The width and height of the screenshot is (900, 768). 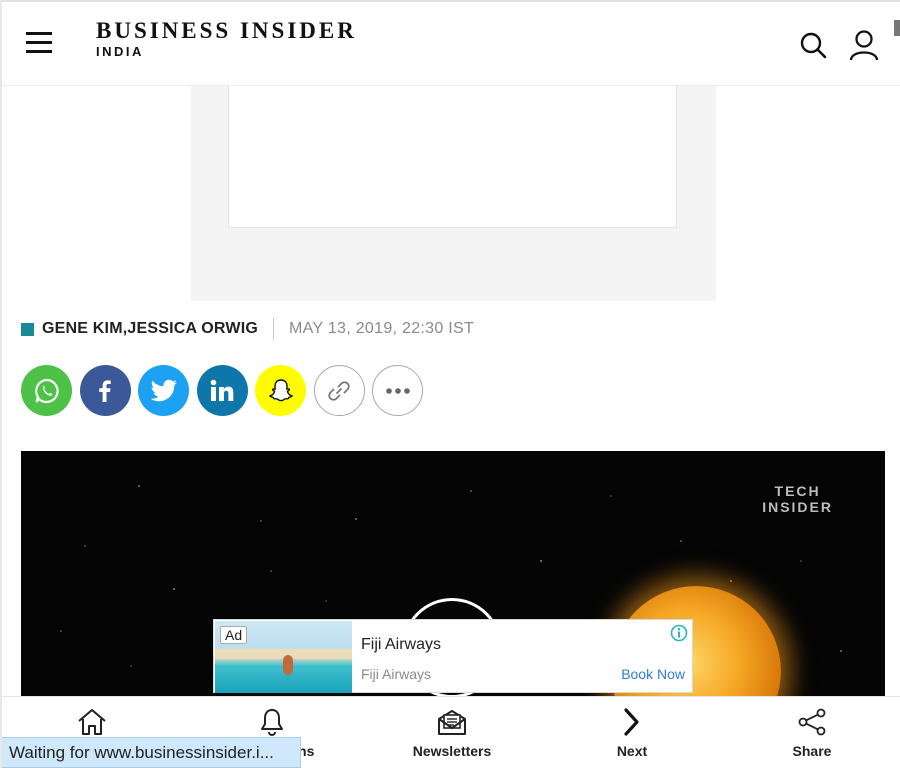 What do you see at coordinates (226, 30) in the screenshot?
I see `logo-title: BUSINESS INSIDER` at bounding box center [226, 30].